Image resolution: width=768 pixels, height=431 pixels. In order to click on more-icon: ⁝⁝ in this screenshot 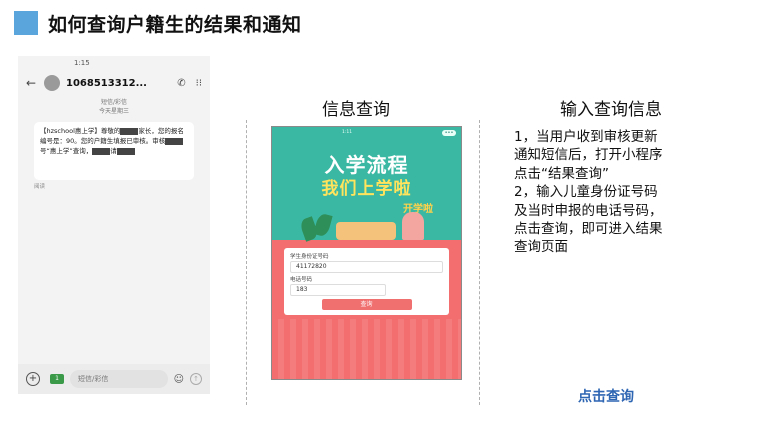, I will do `click(199, 83)`.